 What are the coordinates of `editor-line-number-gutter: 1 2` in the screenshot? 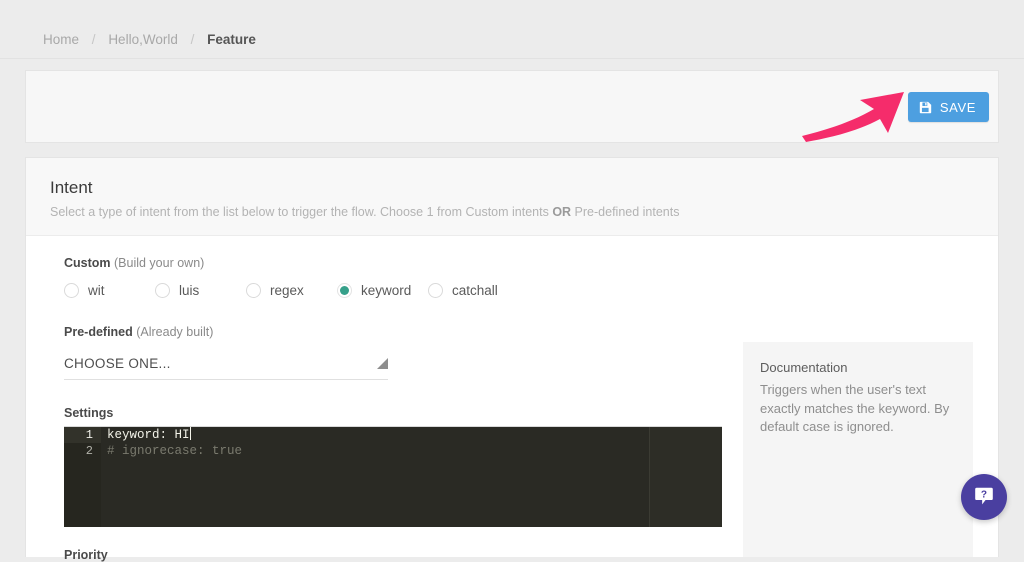 It's located at (82, 477).